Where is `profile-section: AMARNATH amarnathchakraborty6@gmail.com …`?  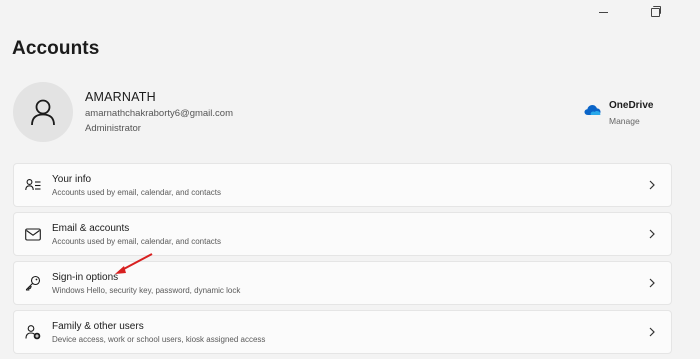 profile-section: AMARNATH amarnathchakraborty6@gmail.com … is located at coordinates (123, 112).